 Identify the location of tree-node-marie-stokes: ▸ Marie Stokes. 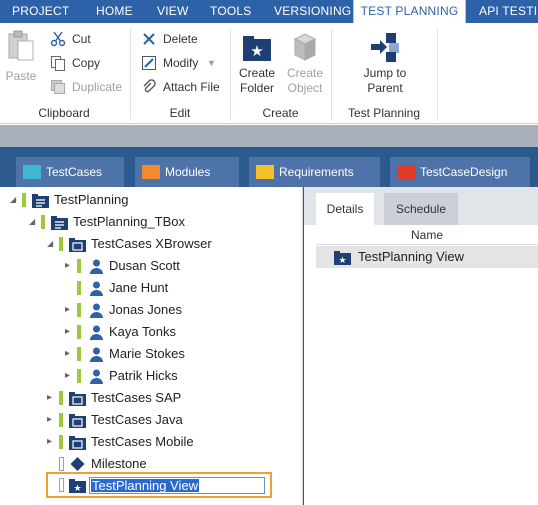
(151, 354).